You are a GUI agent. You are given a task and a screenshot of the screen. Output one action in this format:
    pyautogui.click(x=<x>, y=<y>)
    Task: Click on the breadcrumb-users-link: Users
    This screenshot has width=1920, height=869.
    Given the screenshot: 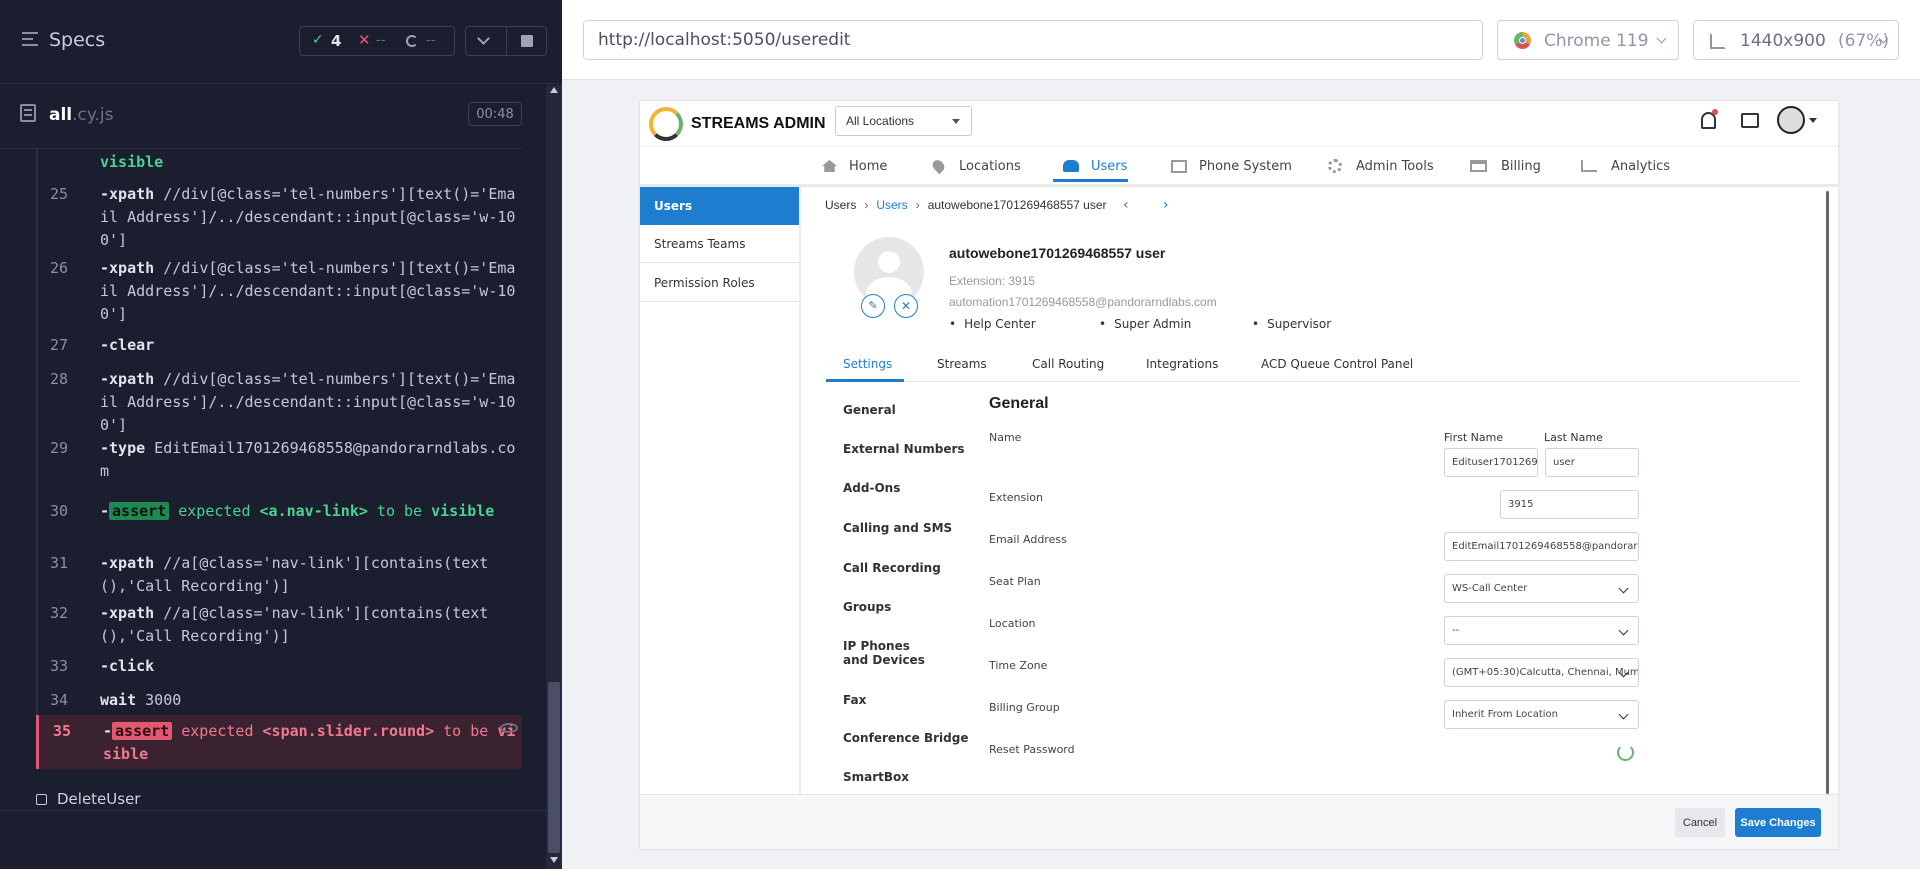 What is the action you would take?
    pyautogui.click(x=891, y=205)
    